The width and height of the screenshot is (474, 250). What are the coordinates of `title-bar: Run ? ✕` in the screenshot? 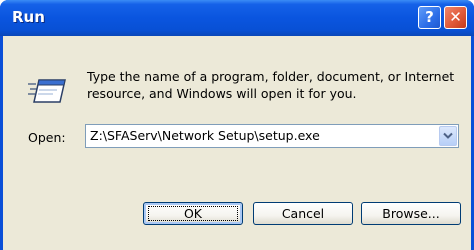 It's located at (237, 18).